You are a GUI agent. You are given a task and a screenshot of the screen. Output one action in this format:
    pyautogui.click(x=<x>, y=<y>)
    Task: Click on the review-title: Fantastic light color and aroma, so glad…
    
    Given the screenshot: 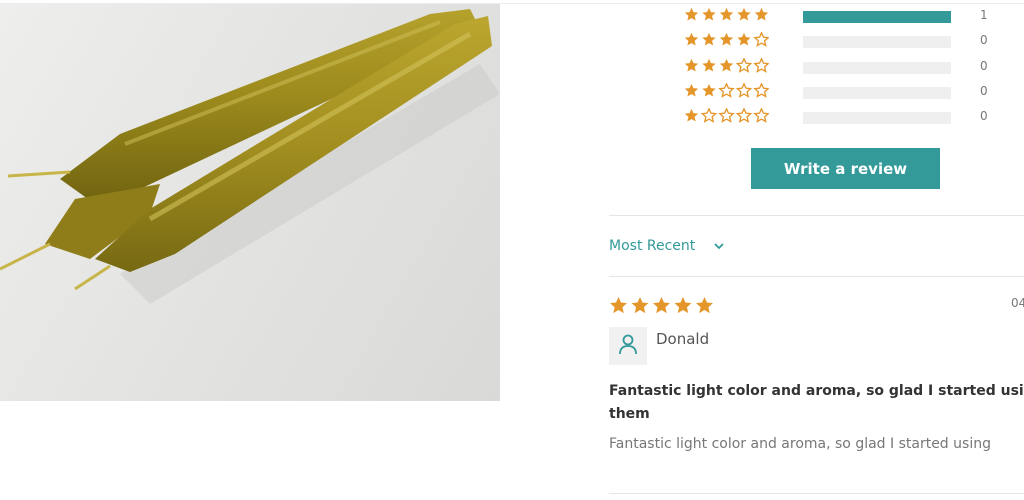 What is the action you would take?
    pyautogui.click(x=816, y=403)
    